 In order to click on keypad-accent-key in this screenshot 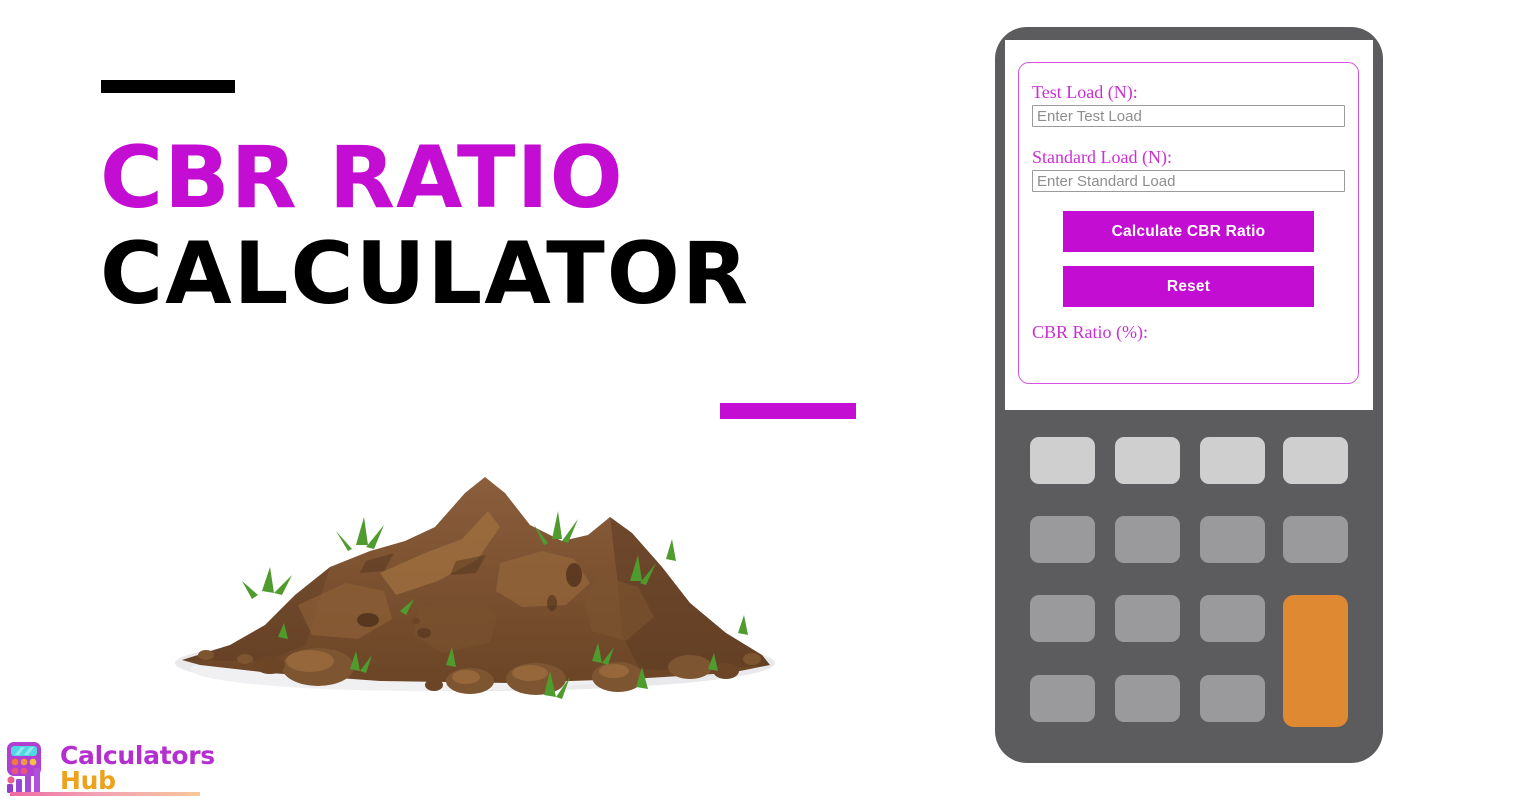, I will do `click(1315, 661)`.